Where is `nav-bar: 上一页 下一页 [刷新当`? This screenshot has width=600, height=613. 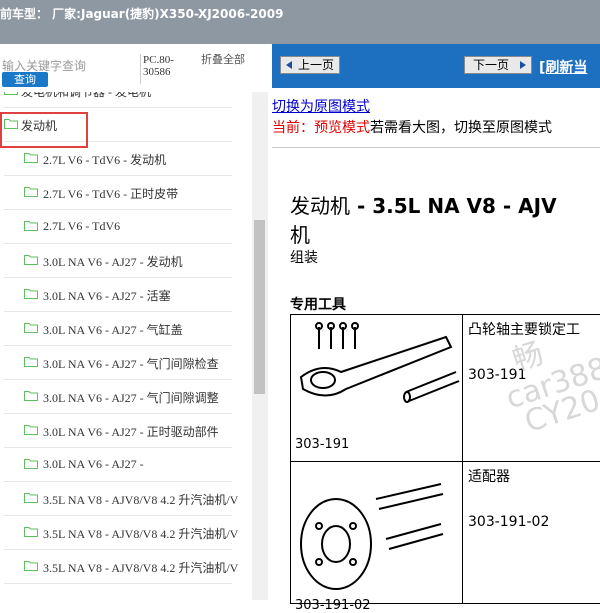 nav-bar: 上一页 下一页 [刷新当 is located at coordinates (436, 66).